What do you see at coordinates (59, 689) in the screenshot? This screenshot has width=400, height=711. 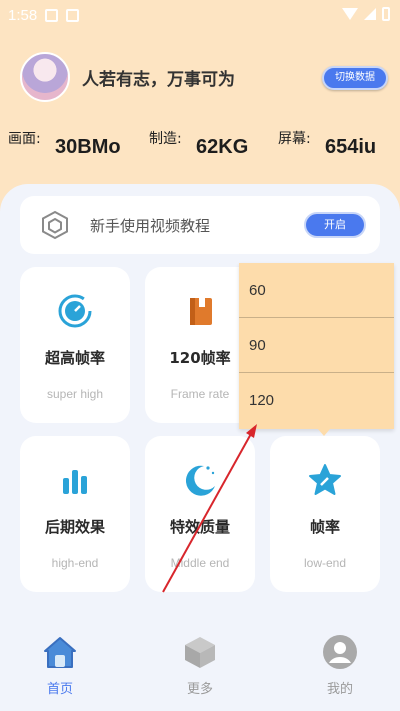 I see `nav-home-label: 首页` at bounding box center [59, 689].